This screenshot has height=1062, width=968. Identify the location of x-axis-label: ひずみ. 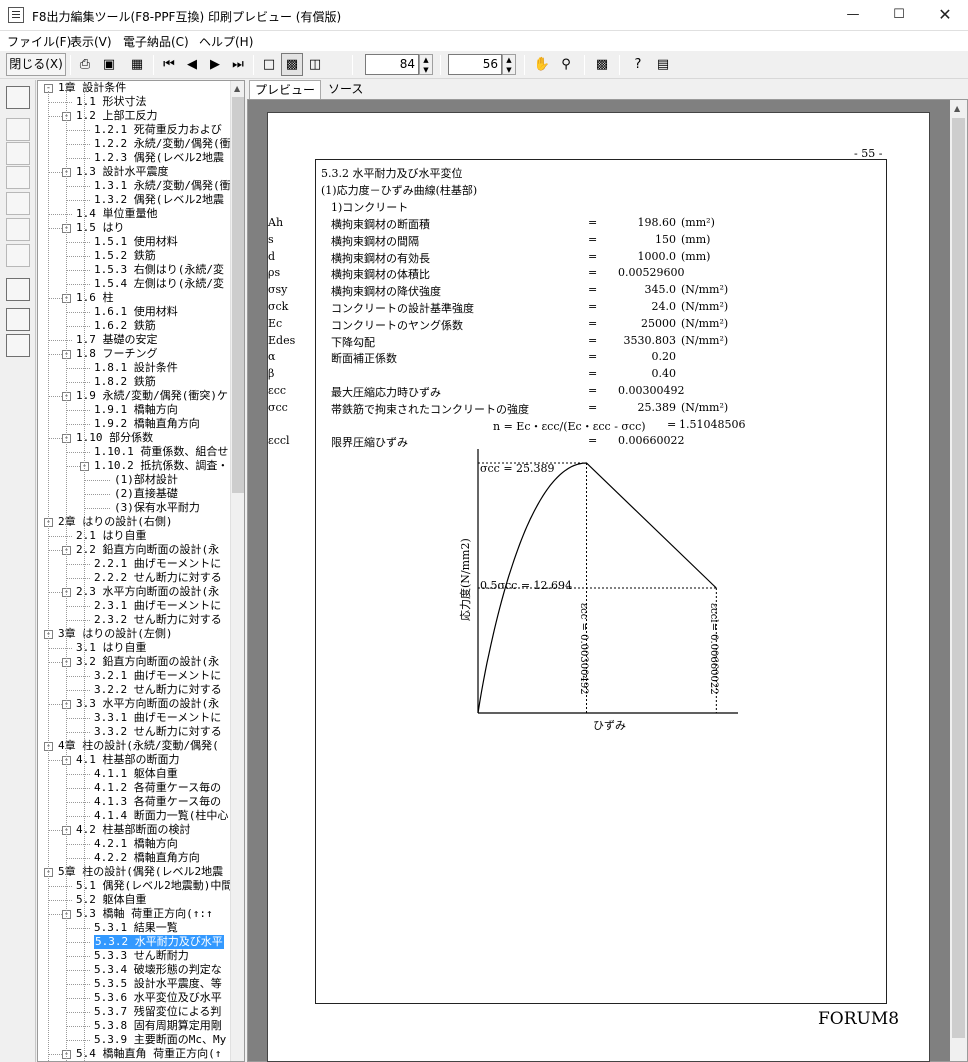
(609, 725).